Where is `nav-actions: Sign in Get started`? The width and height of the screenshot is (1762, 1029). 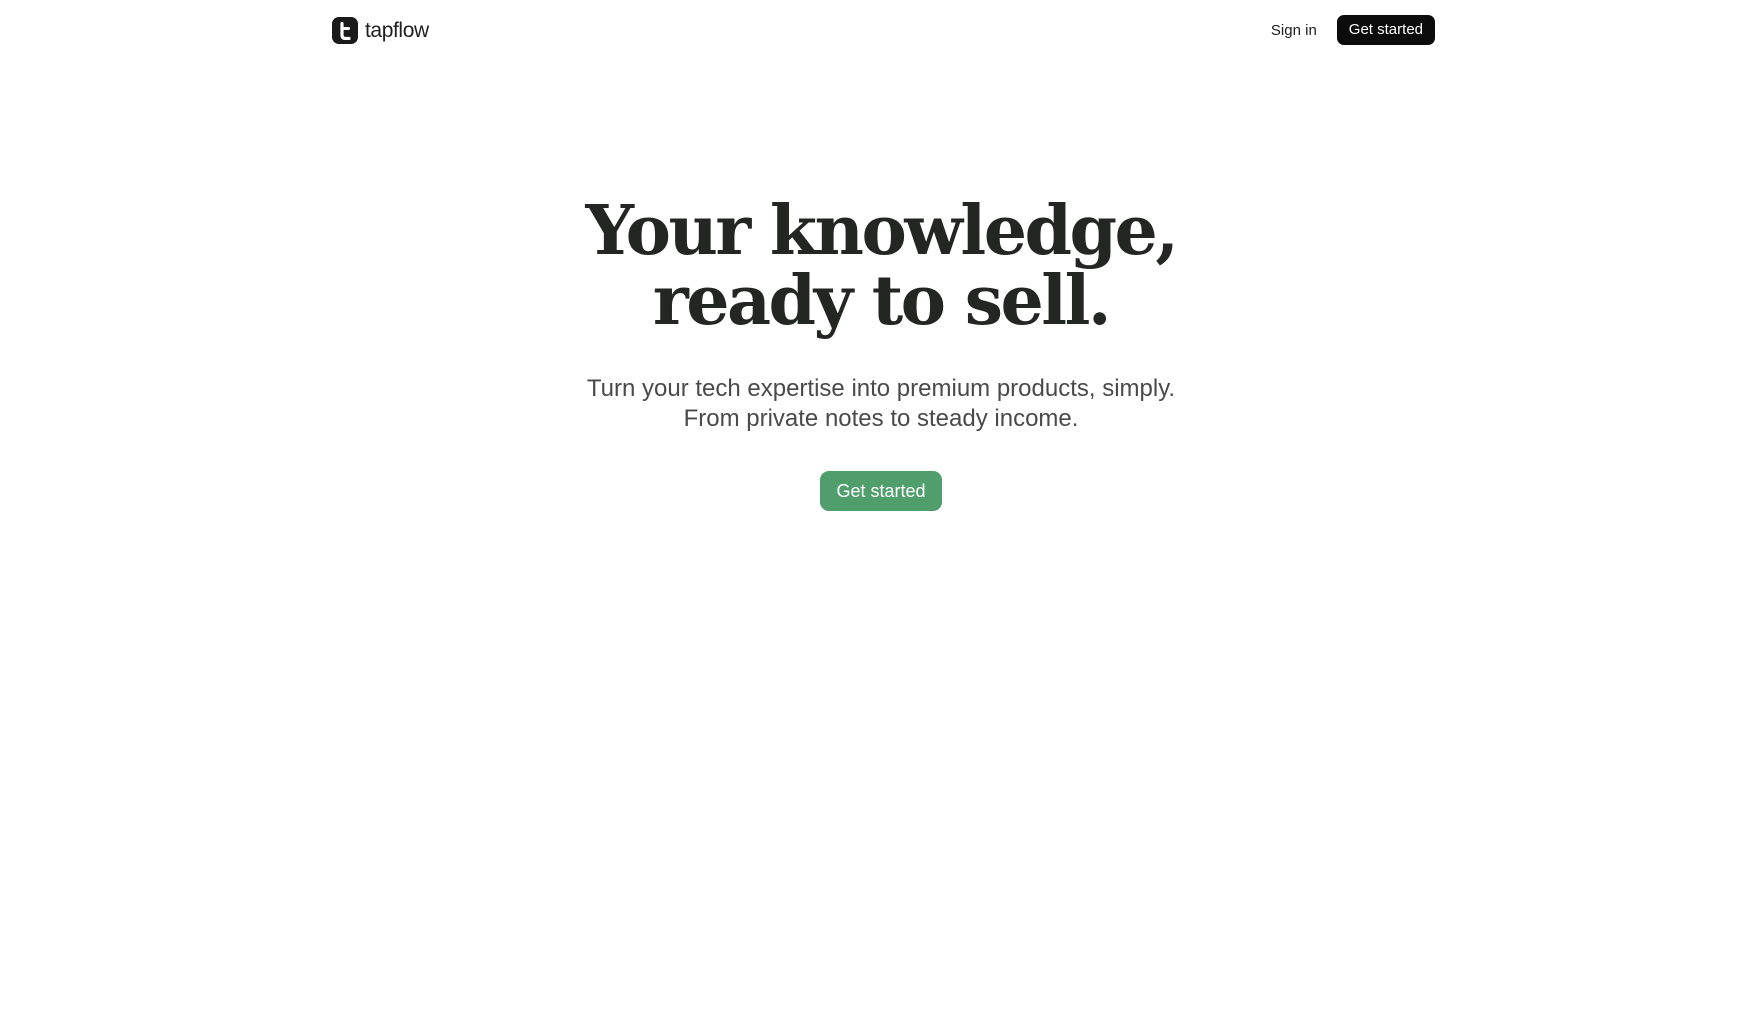
nav-actions: Sign in Get started is located at coordinates (1353, 30).